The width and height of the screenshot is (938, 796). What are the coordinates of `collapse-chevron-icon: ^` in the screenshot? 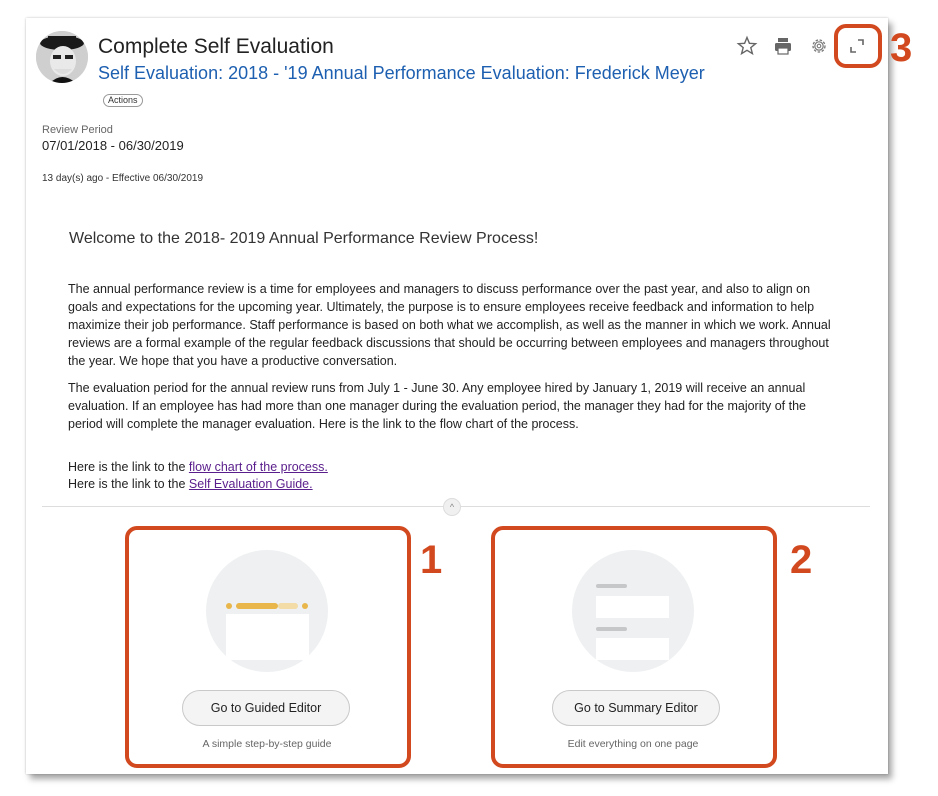 It's located at (452, 507).